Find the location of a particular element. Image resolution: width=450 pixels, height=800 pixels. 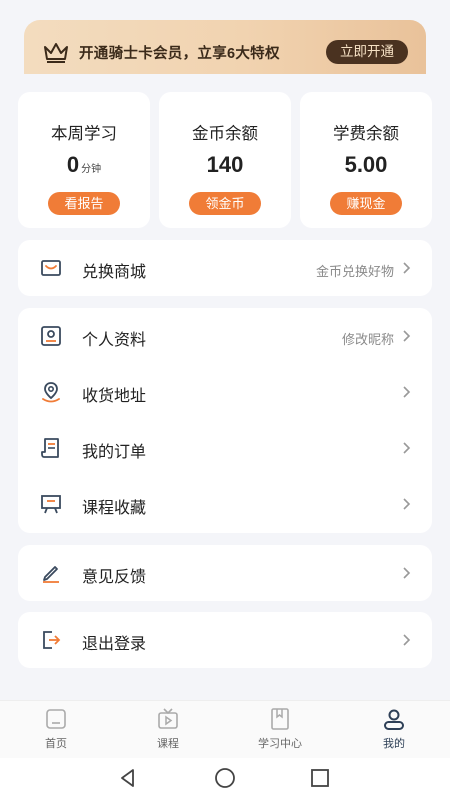

user-icon is located at coordinates (394, 719).